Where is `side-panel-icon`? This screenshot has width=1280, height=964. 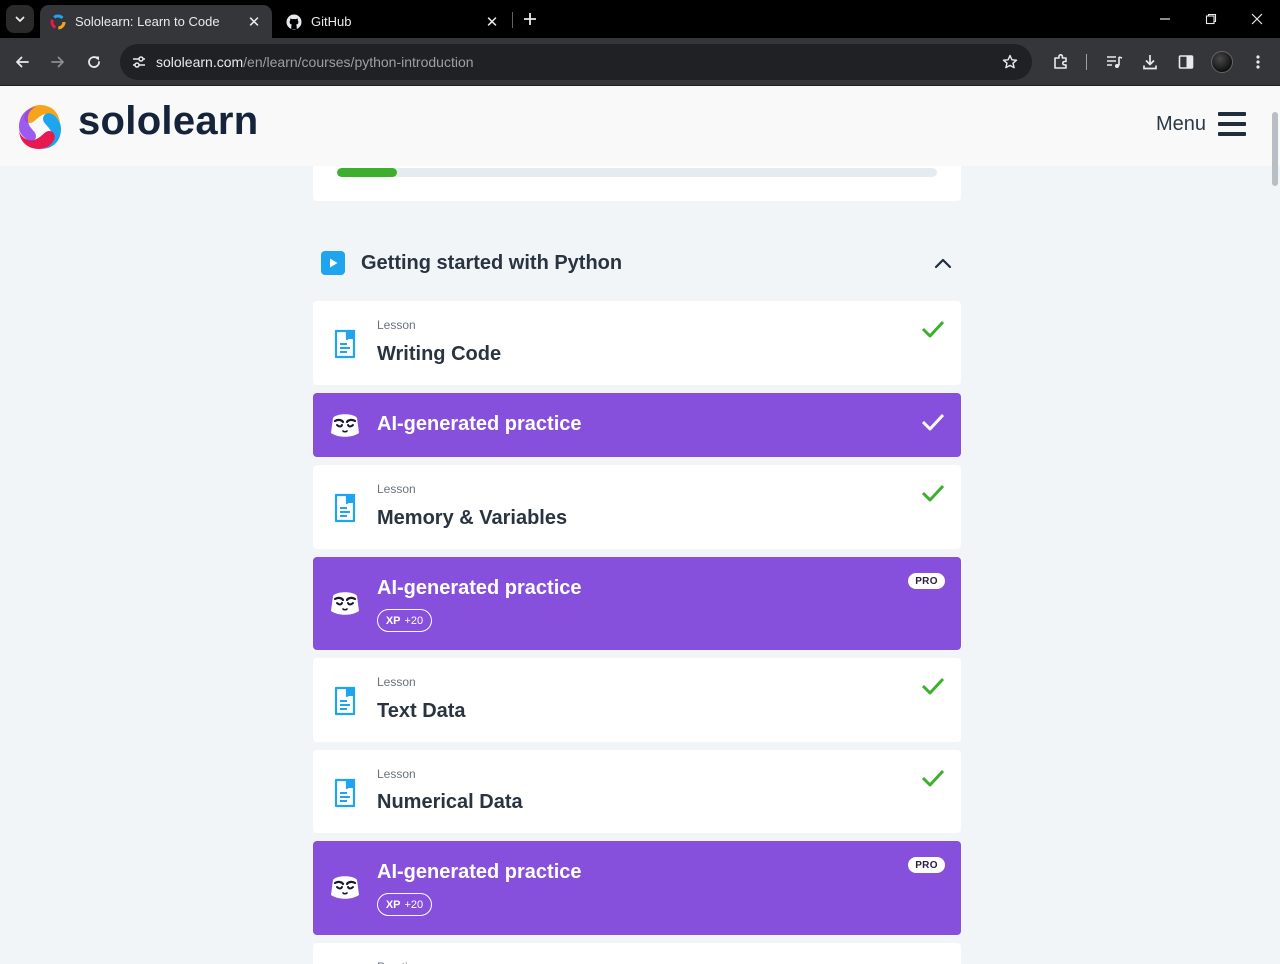
side-panel-icon is located at coordinates (1186, 62).